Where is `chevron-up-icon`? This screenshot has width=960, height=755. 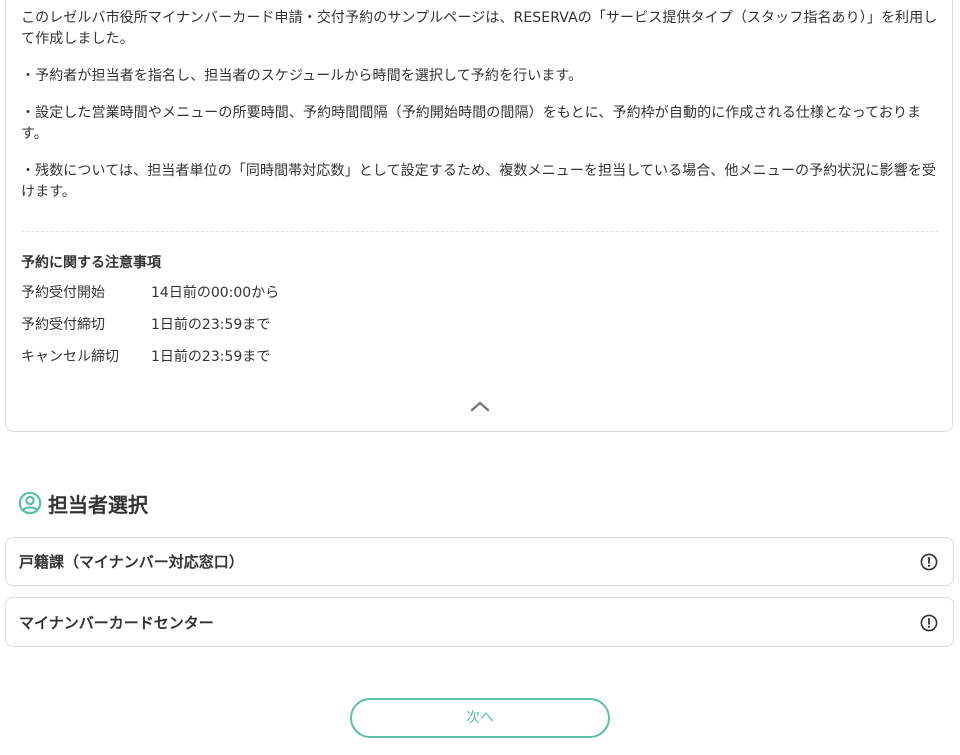 chevron-up-icon is located at coordinates (480, 406).